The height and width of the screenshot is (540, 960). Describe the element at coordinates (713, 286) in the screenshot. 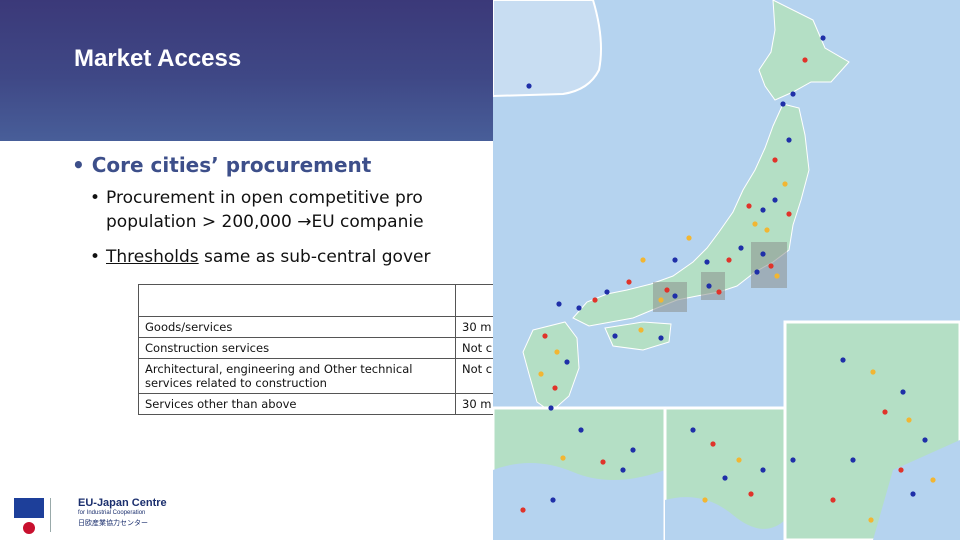

I see `map-highlight-chubu` at that location.